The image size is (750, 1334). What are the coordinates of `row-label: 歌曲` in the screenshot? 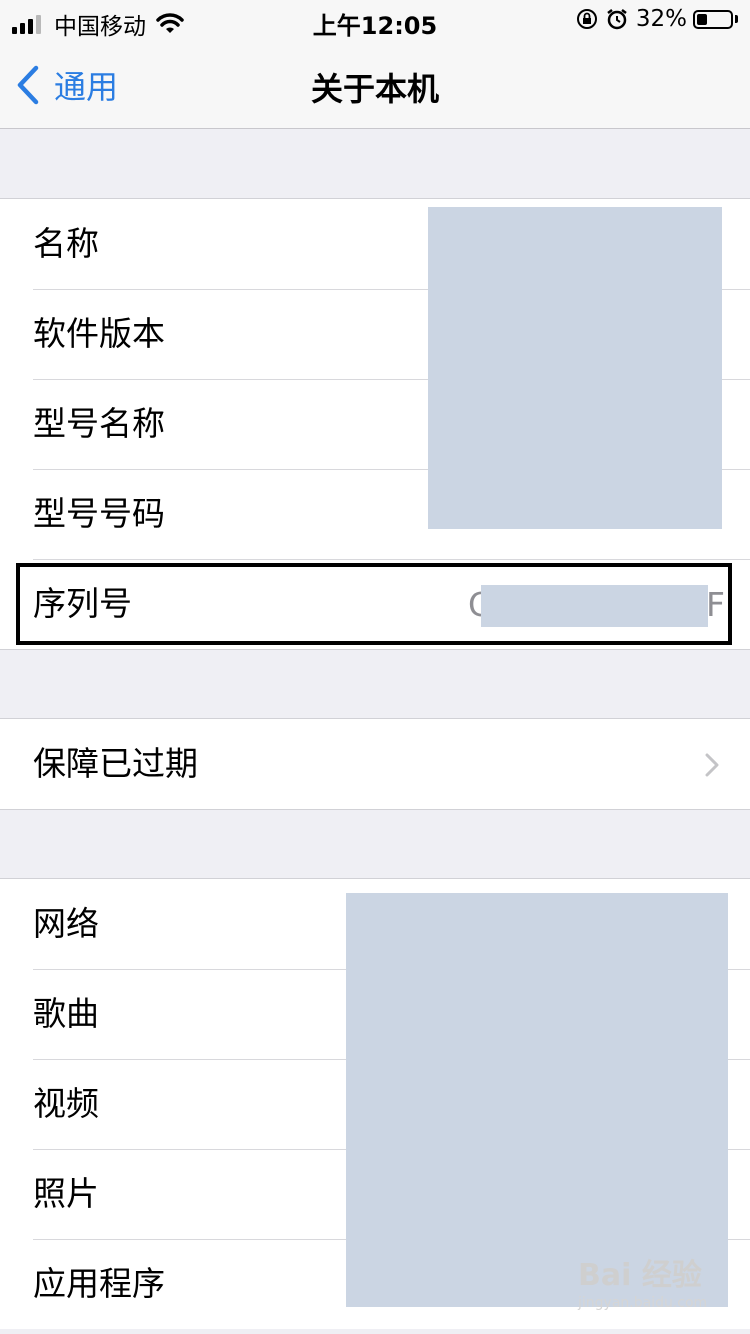 It's located at (66, 1013).